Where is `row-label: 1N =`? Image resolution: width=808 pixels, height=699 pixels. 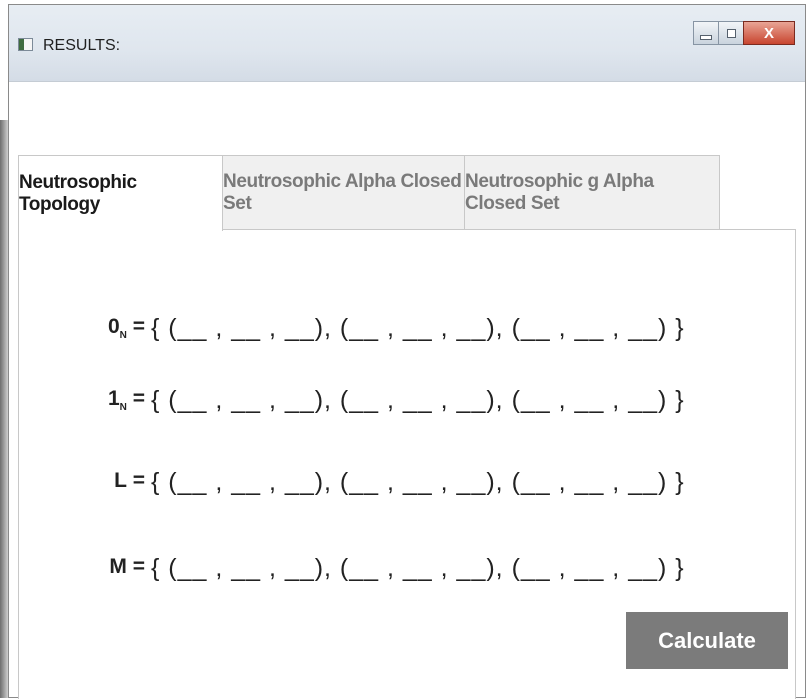 row-label: 1N = is located at coordinates (126, 400).